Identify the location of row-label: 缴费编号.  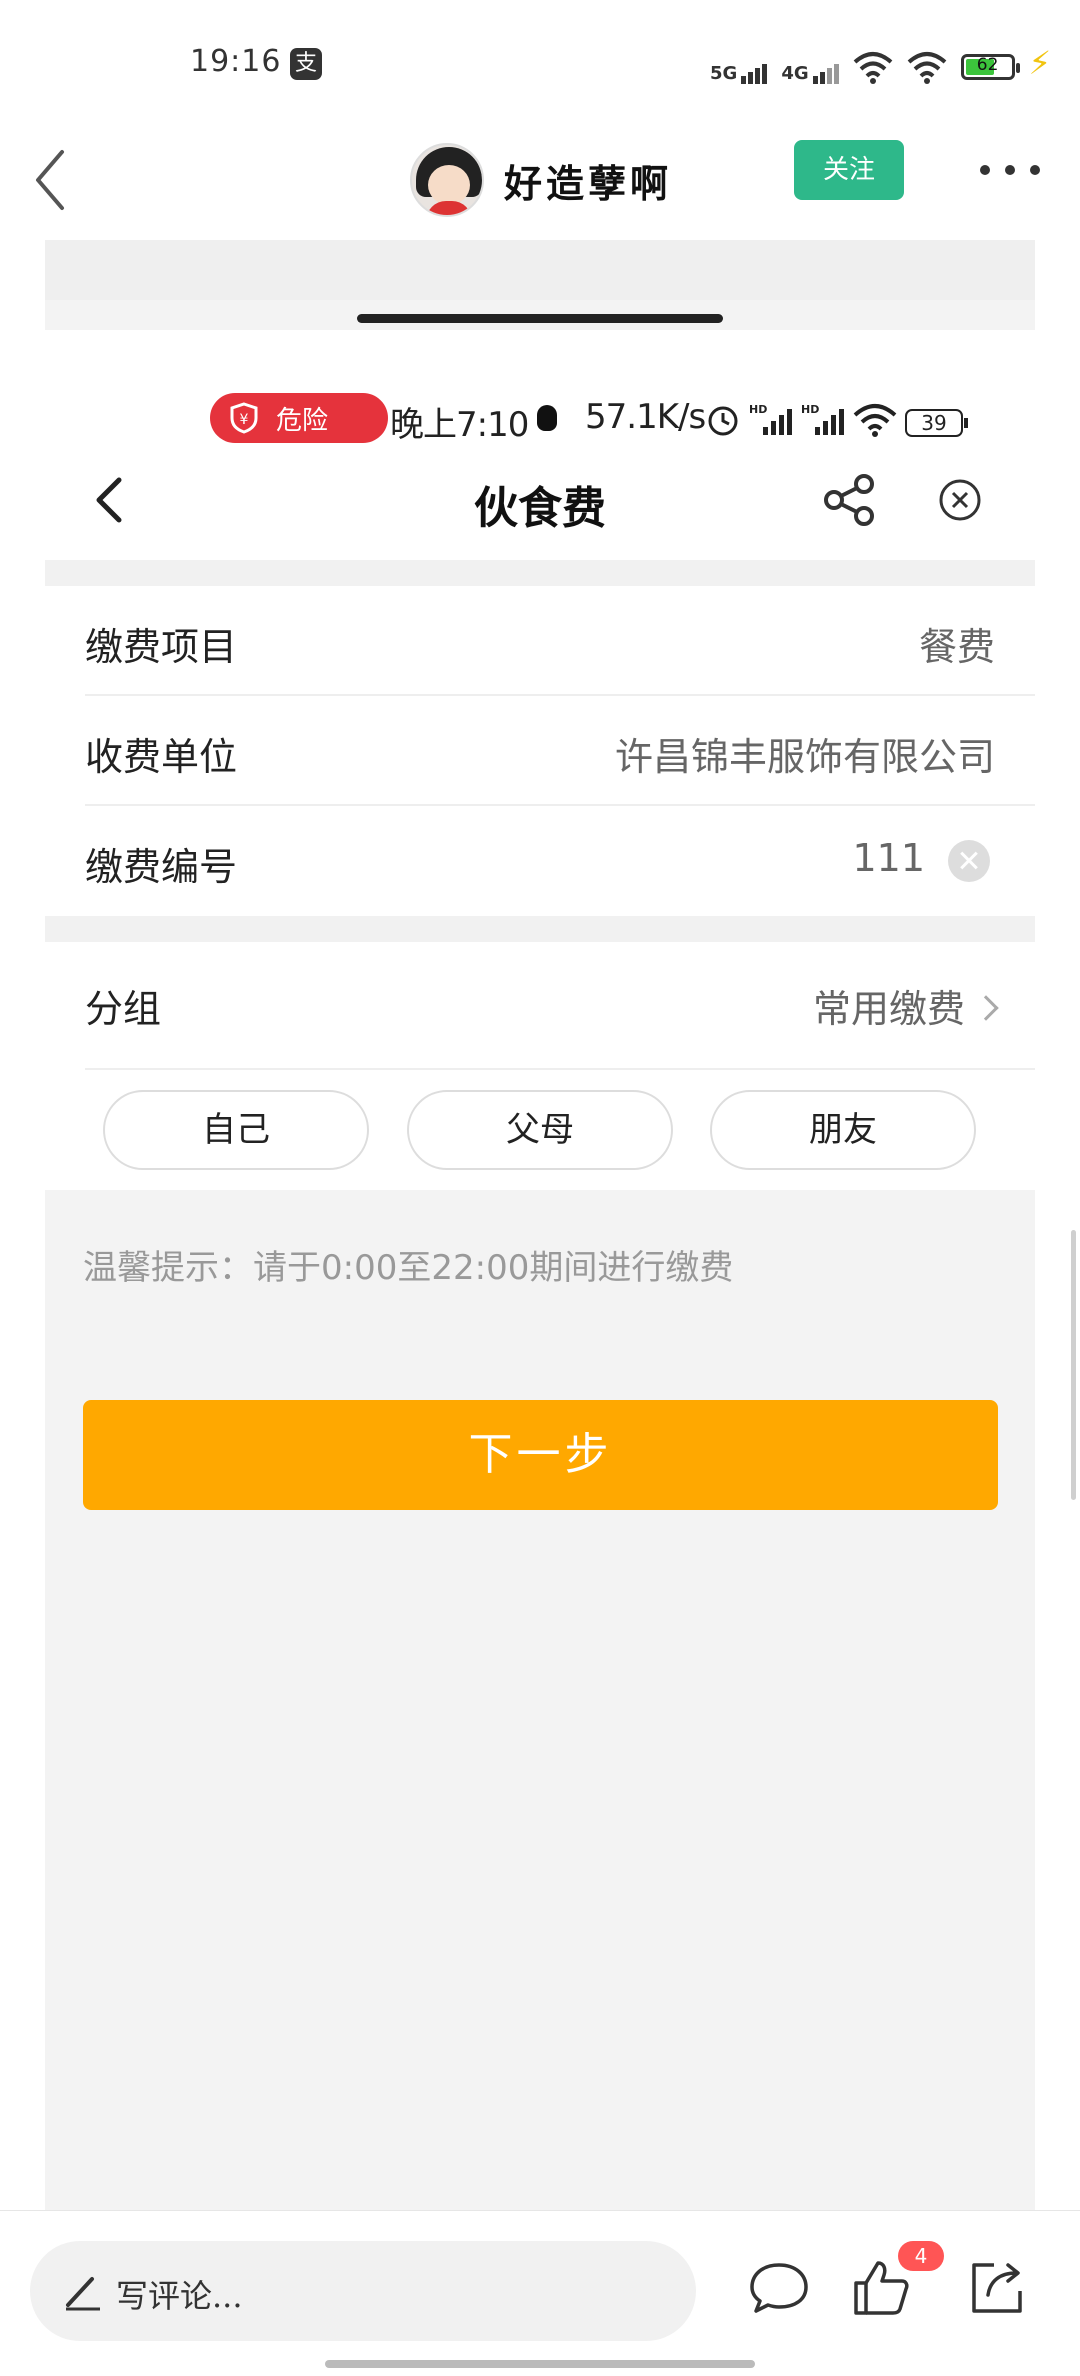
(161, 867).